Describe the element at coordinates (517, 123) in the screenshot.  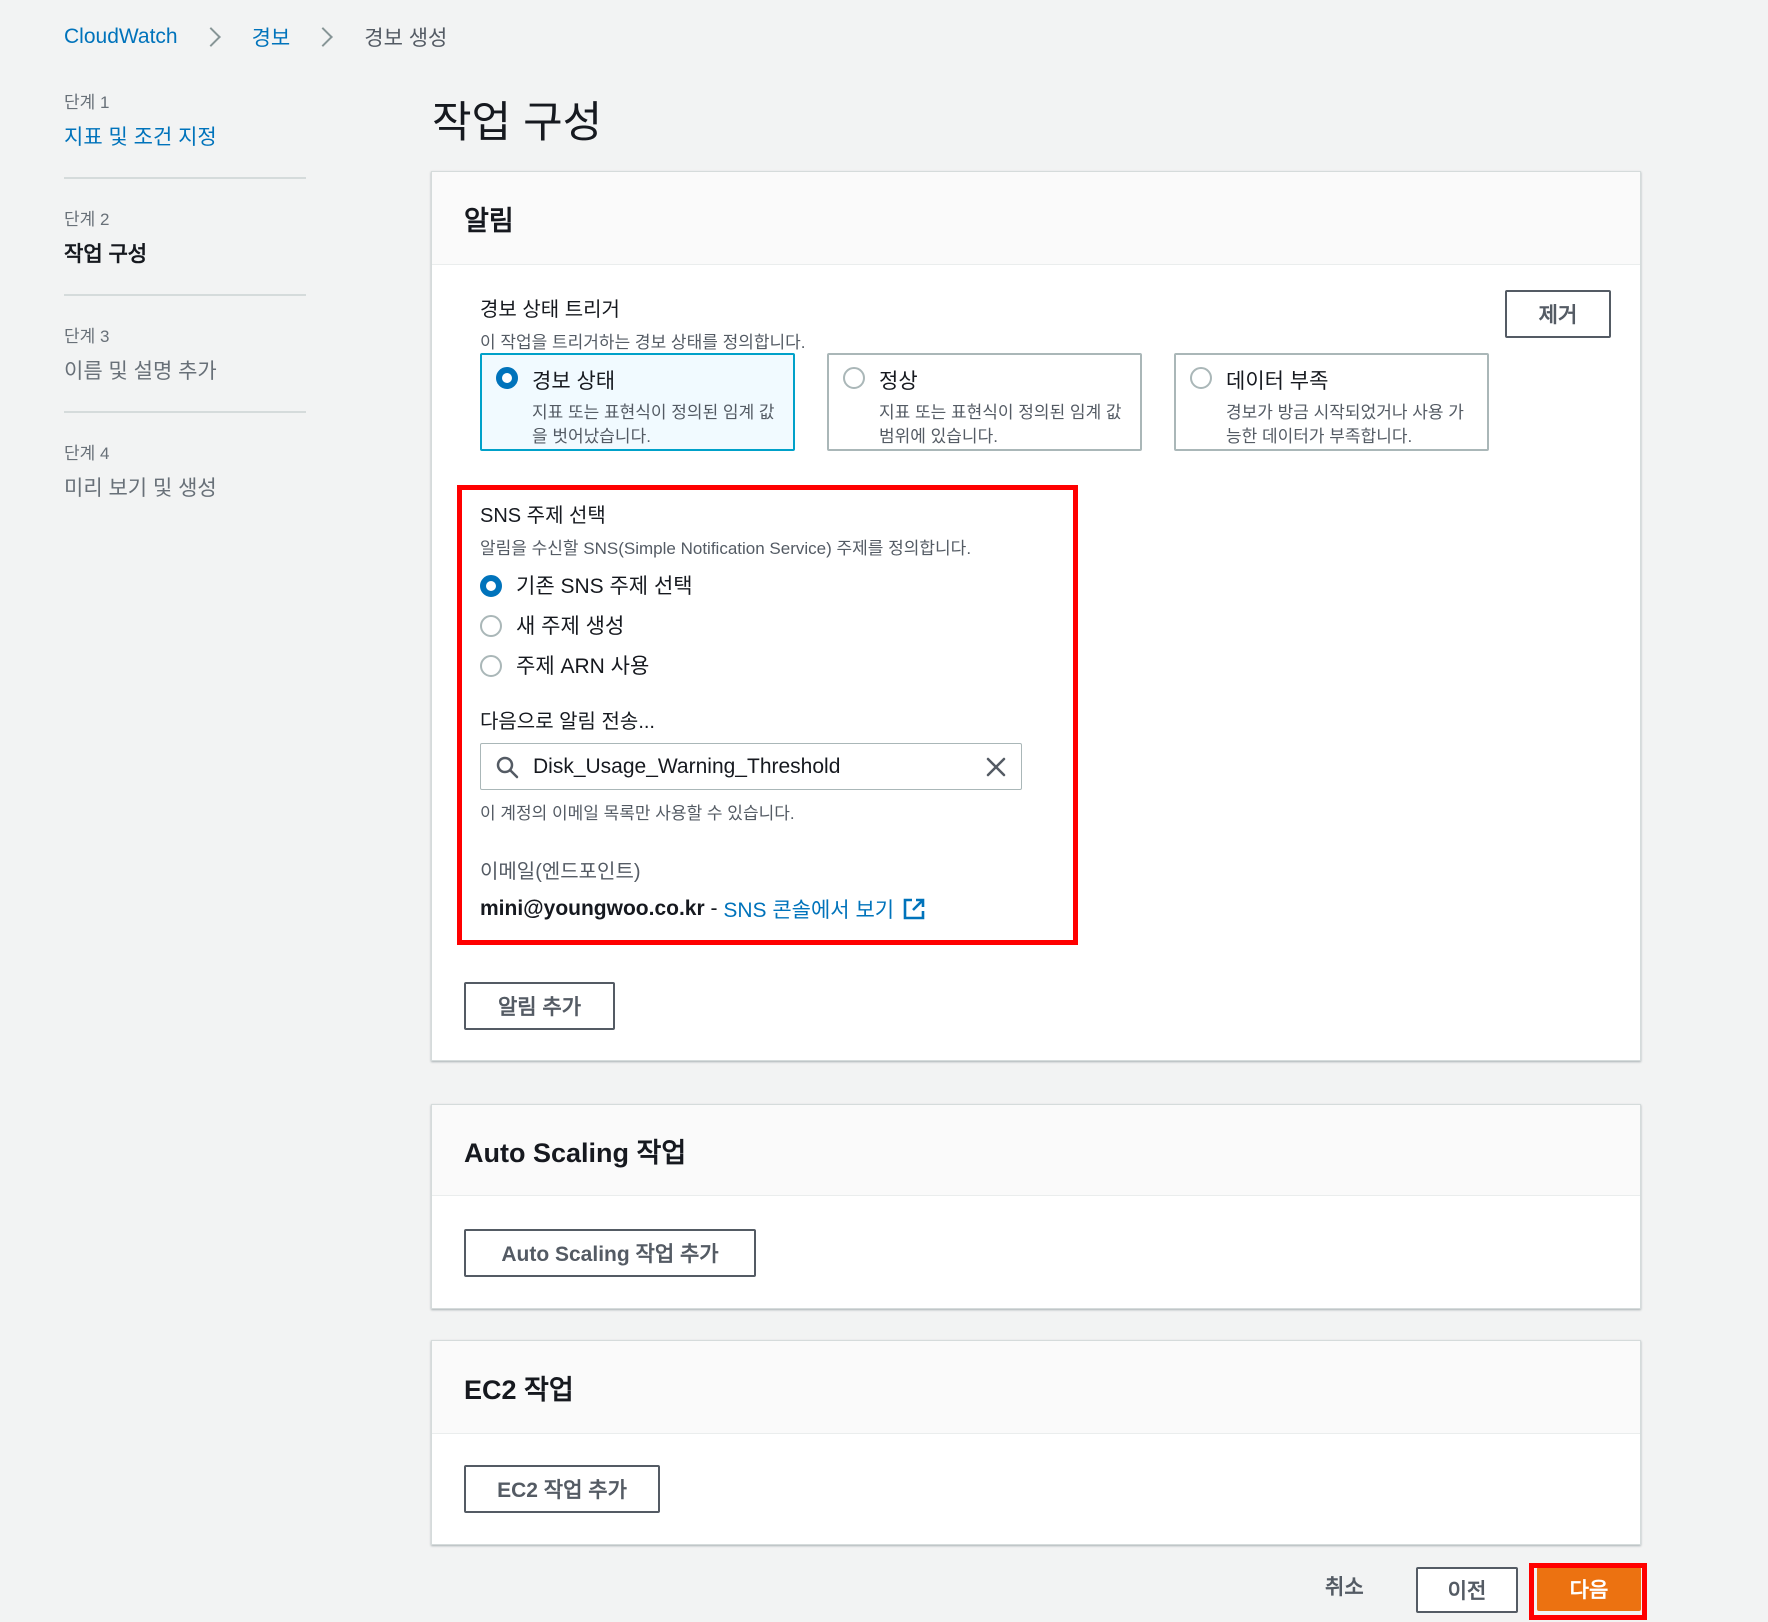
I see `page-title: 작업 구성` at that location.